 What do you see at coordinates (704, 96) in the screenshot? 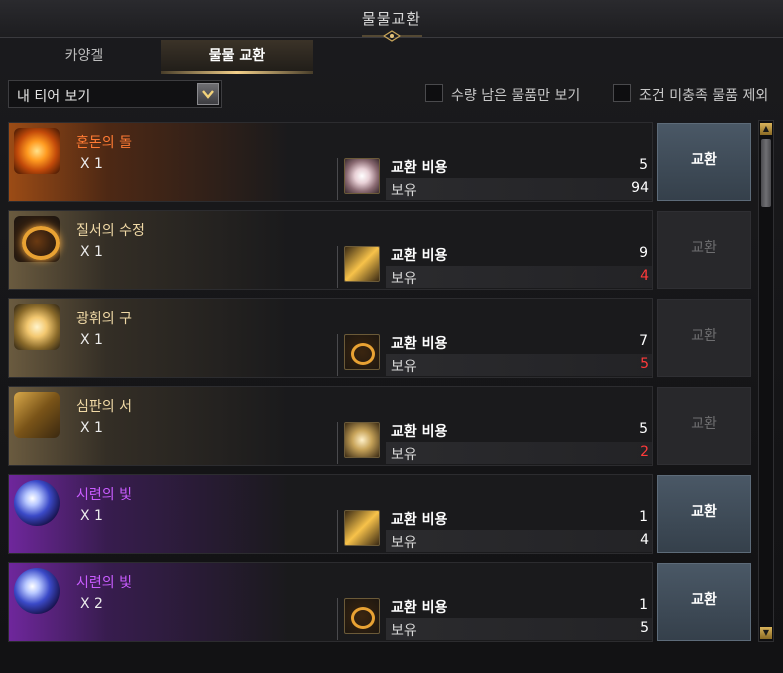
I see `exclude-unmet-label: 조건 미충족 물품 제외` at bounding box center [704, 96].